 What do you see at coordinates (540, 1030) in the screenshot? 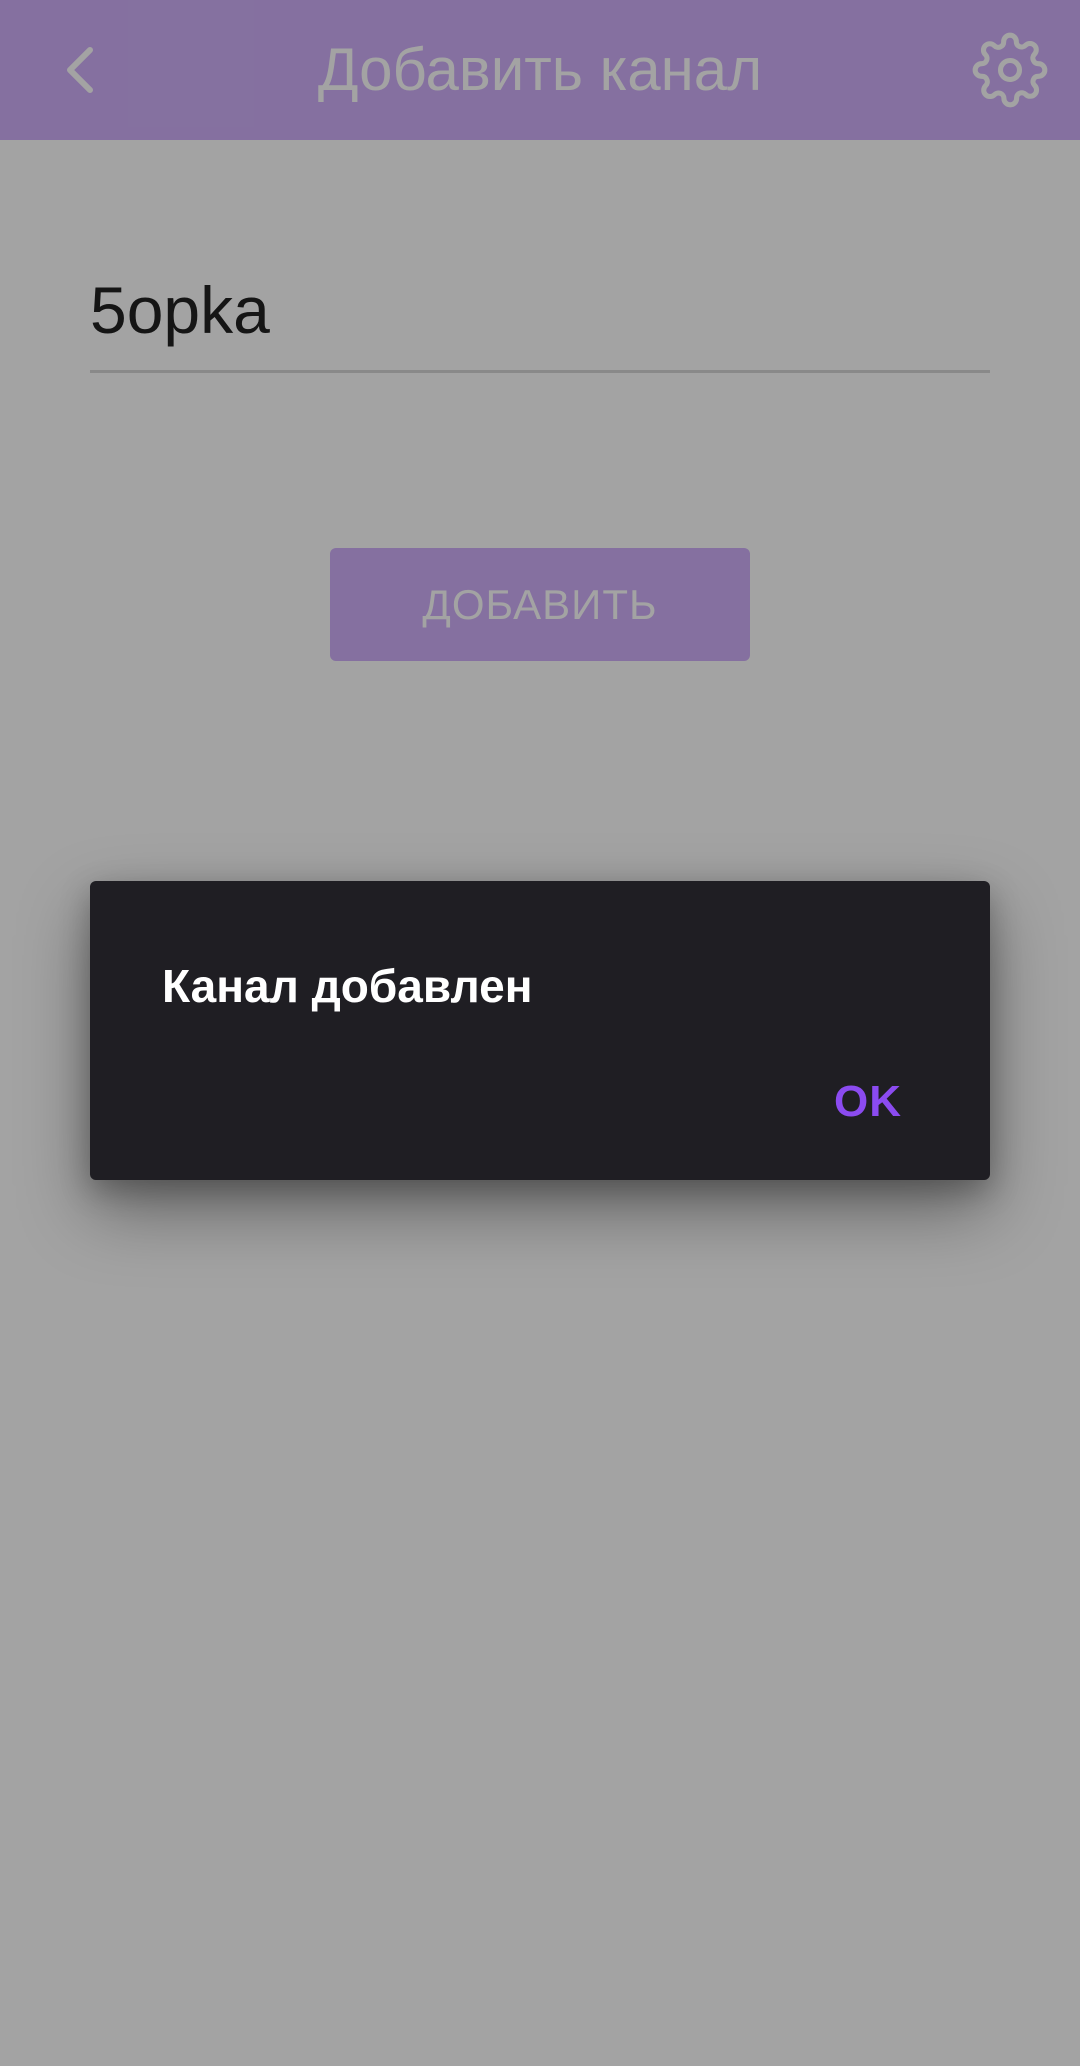
I see `alert-dialog: Канал добавлен OK` at bounding box center [540, 1030].